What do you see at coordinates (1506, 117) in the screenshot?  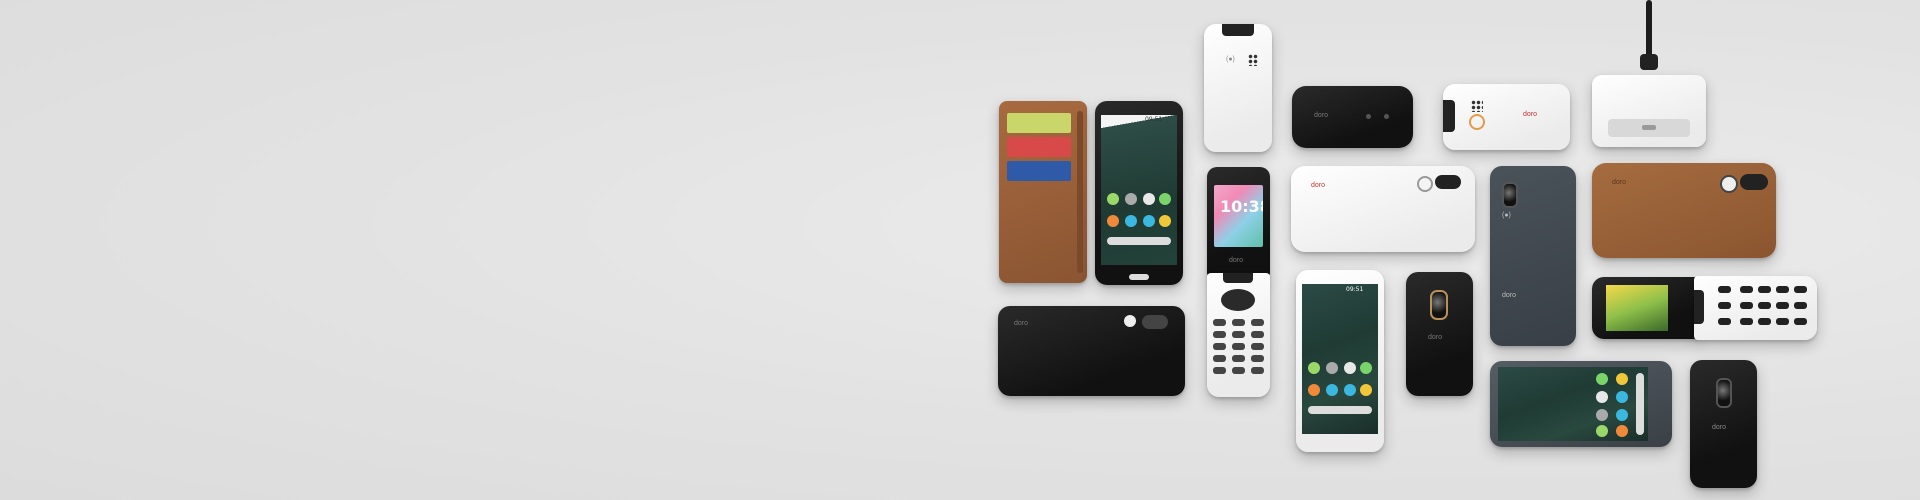 I see `white-flip-phone-landscape: doro` at bounding box center [1506, 117].